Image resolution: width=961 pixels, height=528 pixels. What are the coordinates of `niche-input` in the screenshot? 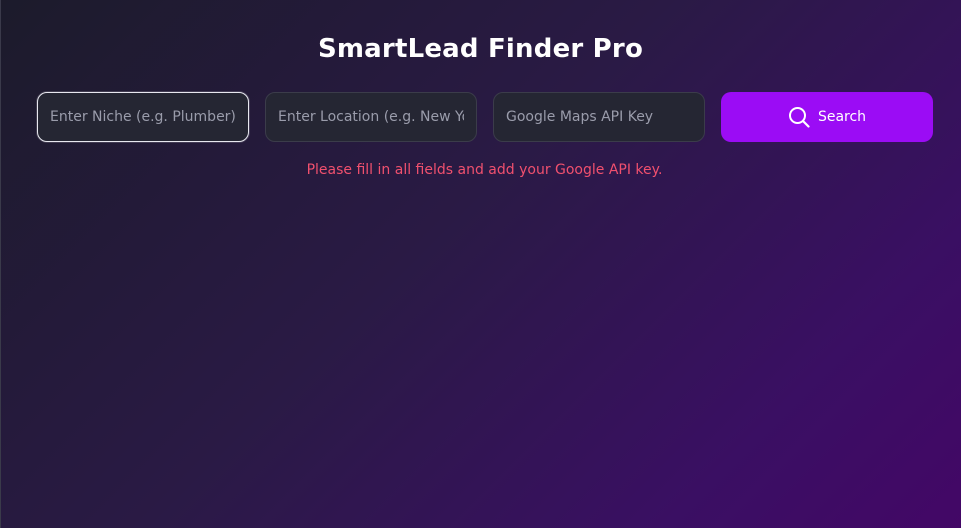 It's located at (143, 117).